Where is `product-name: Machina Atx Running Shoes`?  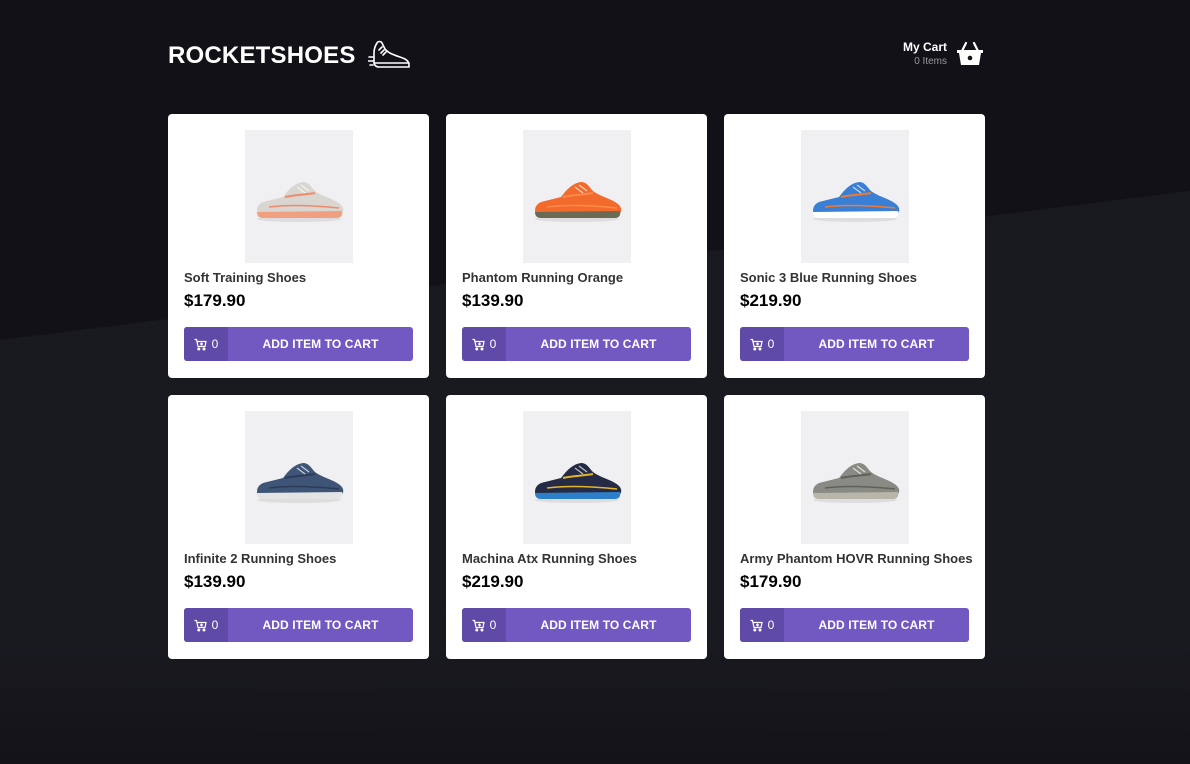
product-name: Machina Atx Running Shoes is located at coordinates (550, 558).